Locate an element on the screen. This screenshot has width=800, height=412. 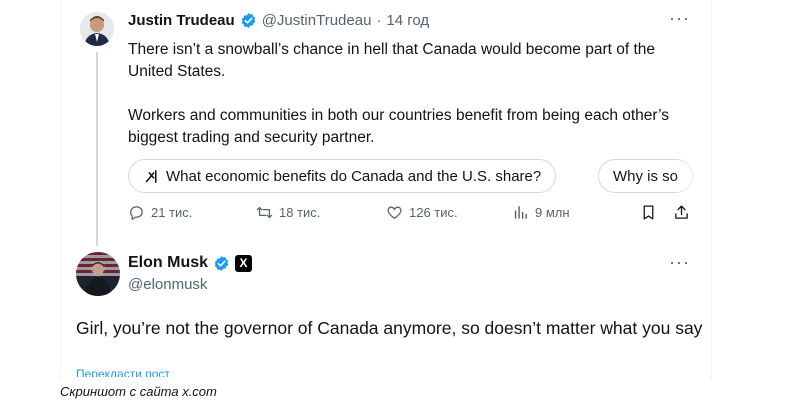
like-count: 126 тис. is located at coordinates (433, 212).